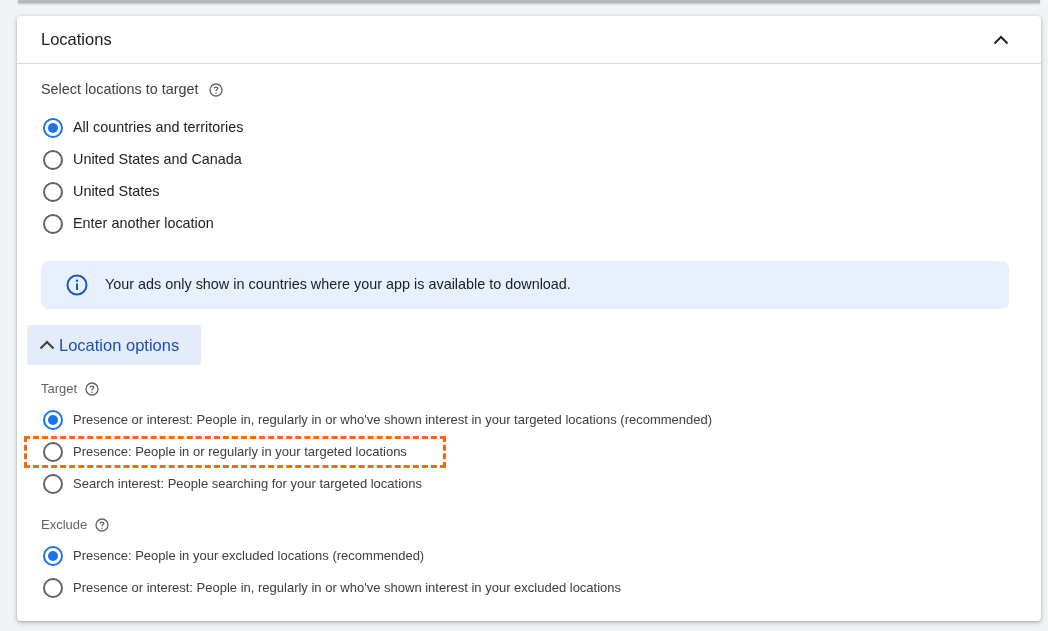 This screenshot has height=631, width=1048. Describe the element at coordinates (248, 484) in the screenshot. I see `option-label: Search interest: People searching for your targeted locations` at that location.